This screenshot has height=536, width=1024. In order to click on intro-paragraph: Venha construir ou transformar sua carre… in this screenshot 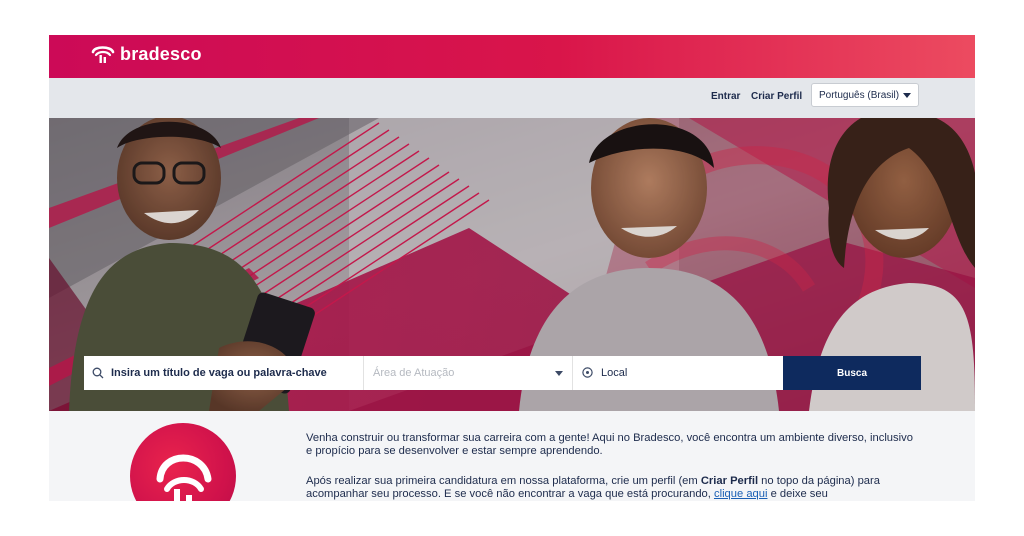, I will do `click(609, 444)`.